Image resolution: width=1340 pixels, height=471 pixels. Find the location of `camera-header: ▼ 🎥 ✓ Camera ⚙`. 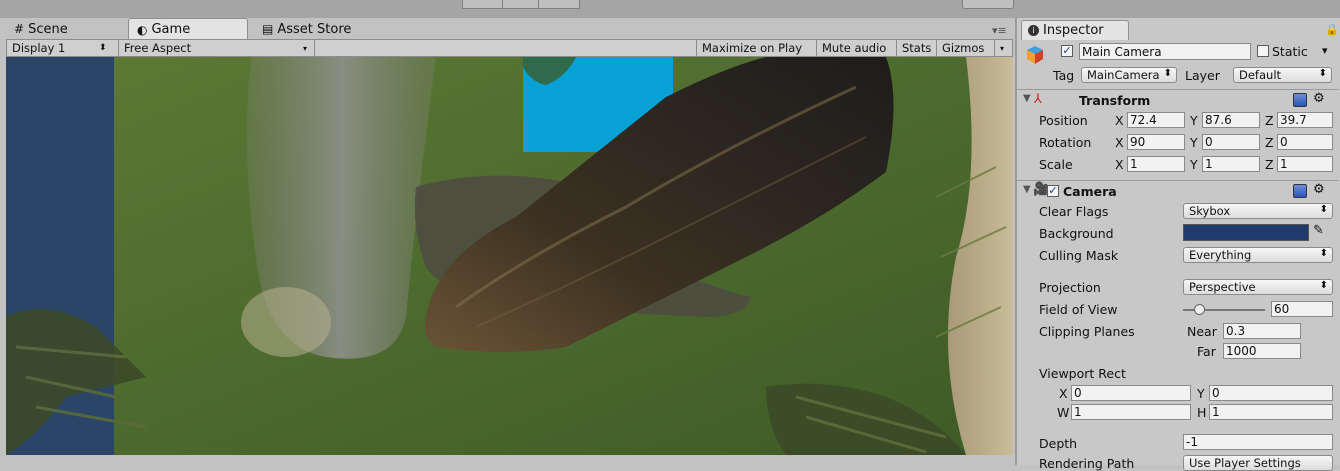

camera-header: ▼ 🎥 ✓ Camera ⚙ is located at coordinates (1177, 191).